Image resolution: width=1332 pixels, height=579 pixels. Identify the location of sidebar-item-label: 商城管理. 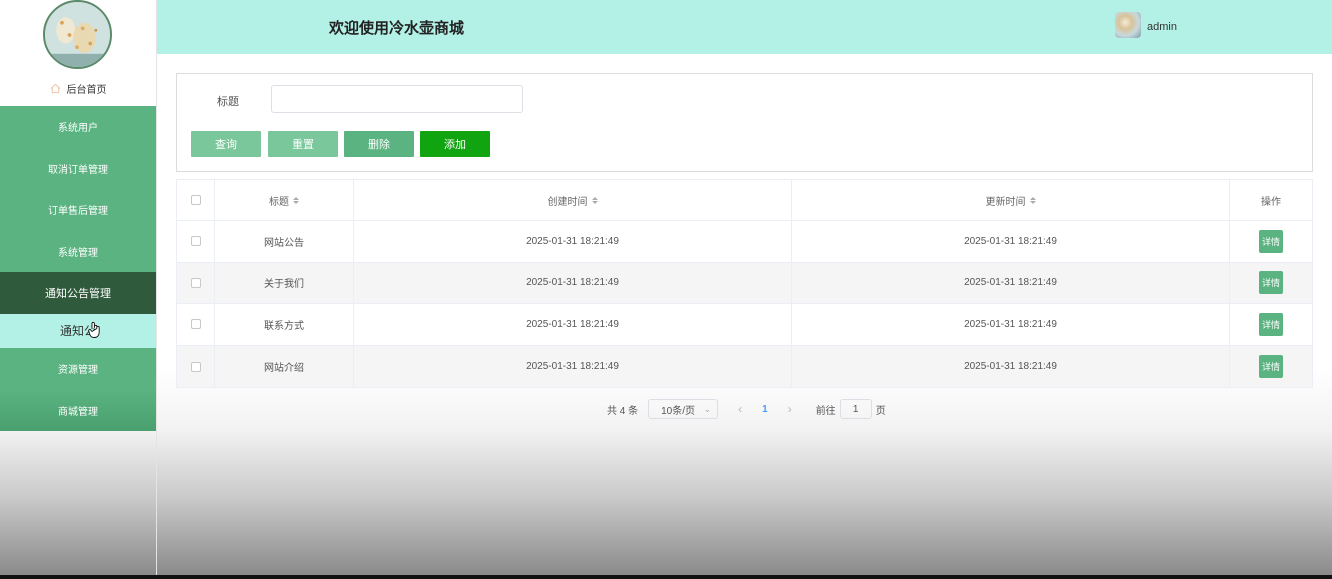
(78, 412).